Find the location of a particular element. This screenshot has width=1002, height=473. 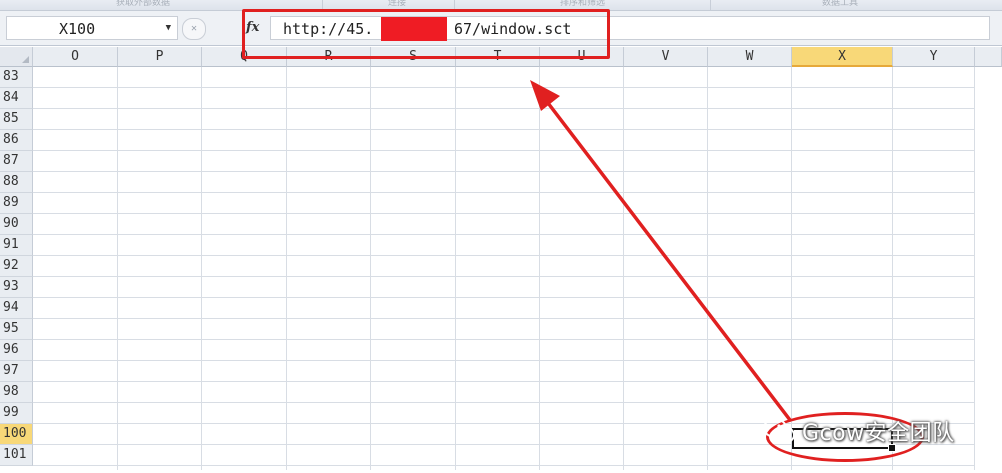

row-header-100: 100 is located at coordinates (16, 434).